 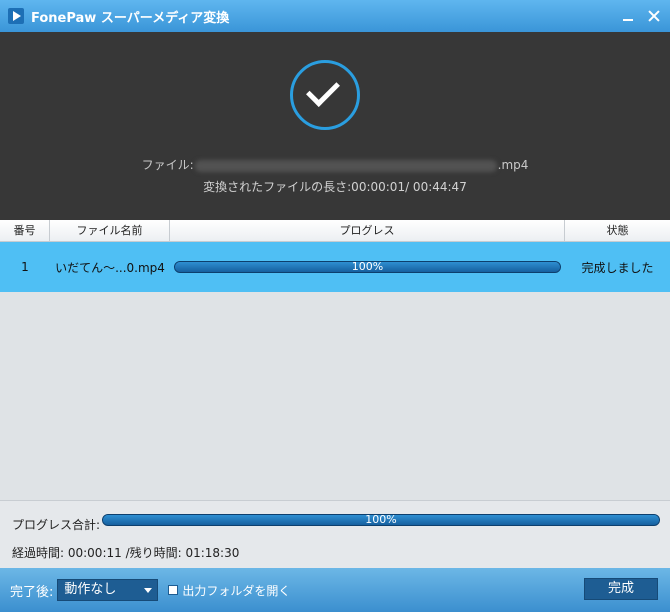 What do you see at coordinates (617, 267) in the screenshot?
I see `row-status: 完成しました` at bounding box center [617, 267].